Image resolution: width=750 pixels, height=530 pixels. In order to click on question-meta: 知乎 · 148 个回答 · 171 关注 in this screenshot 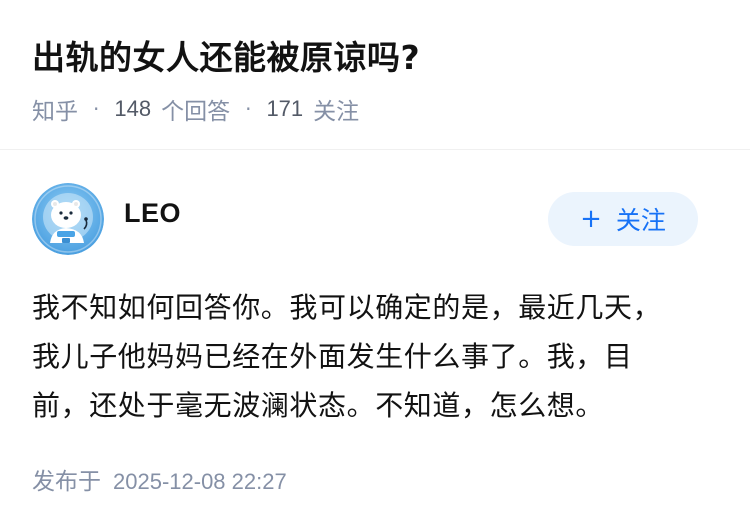, I will do `click(195, 109)`.